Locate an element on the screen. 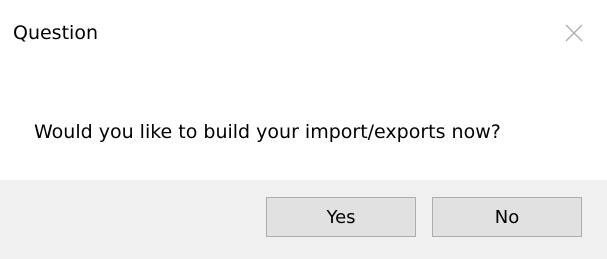 The height and width of the screenshot is (259, 607). close-icon is located at coordinates (574, 33).